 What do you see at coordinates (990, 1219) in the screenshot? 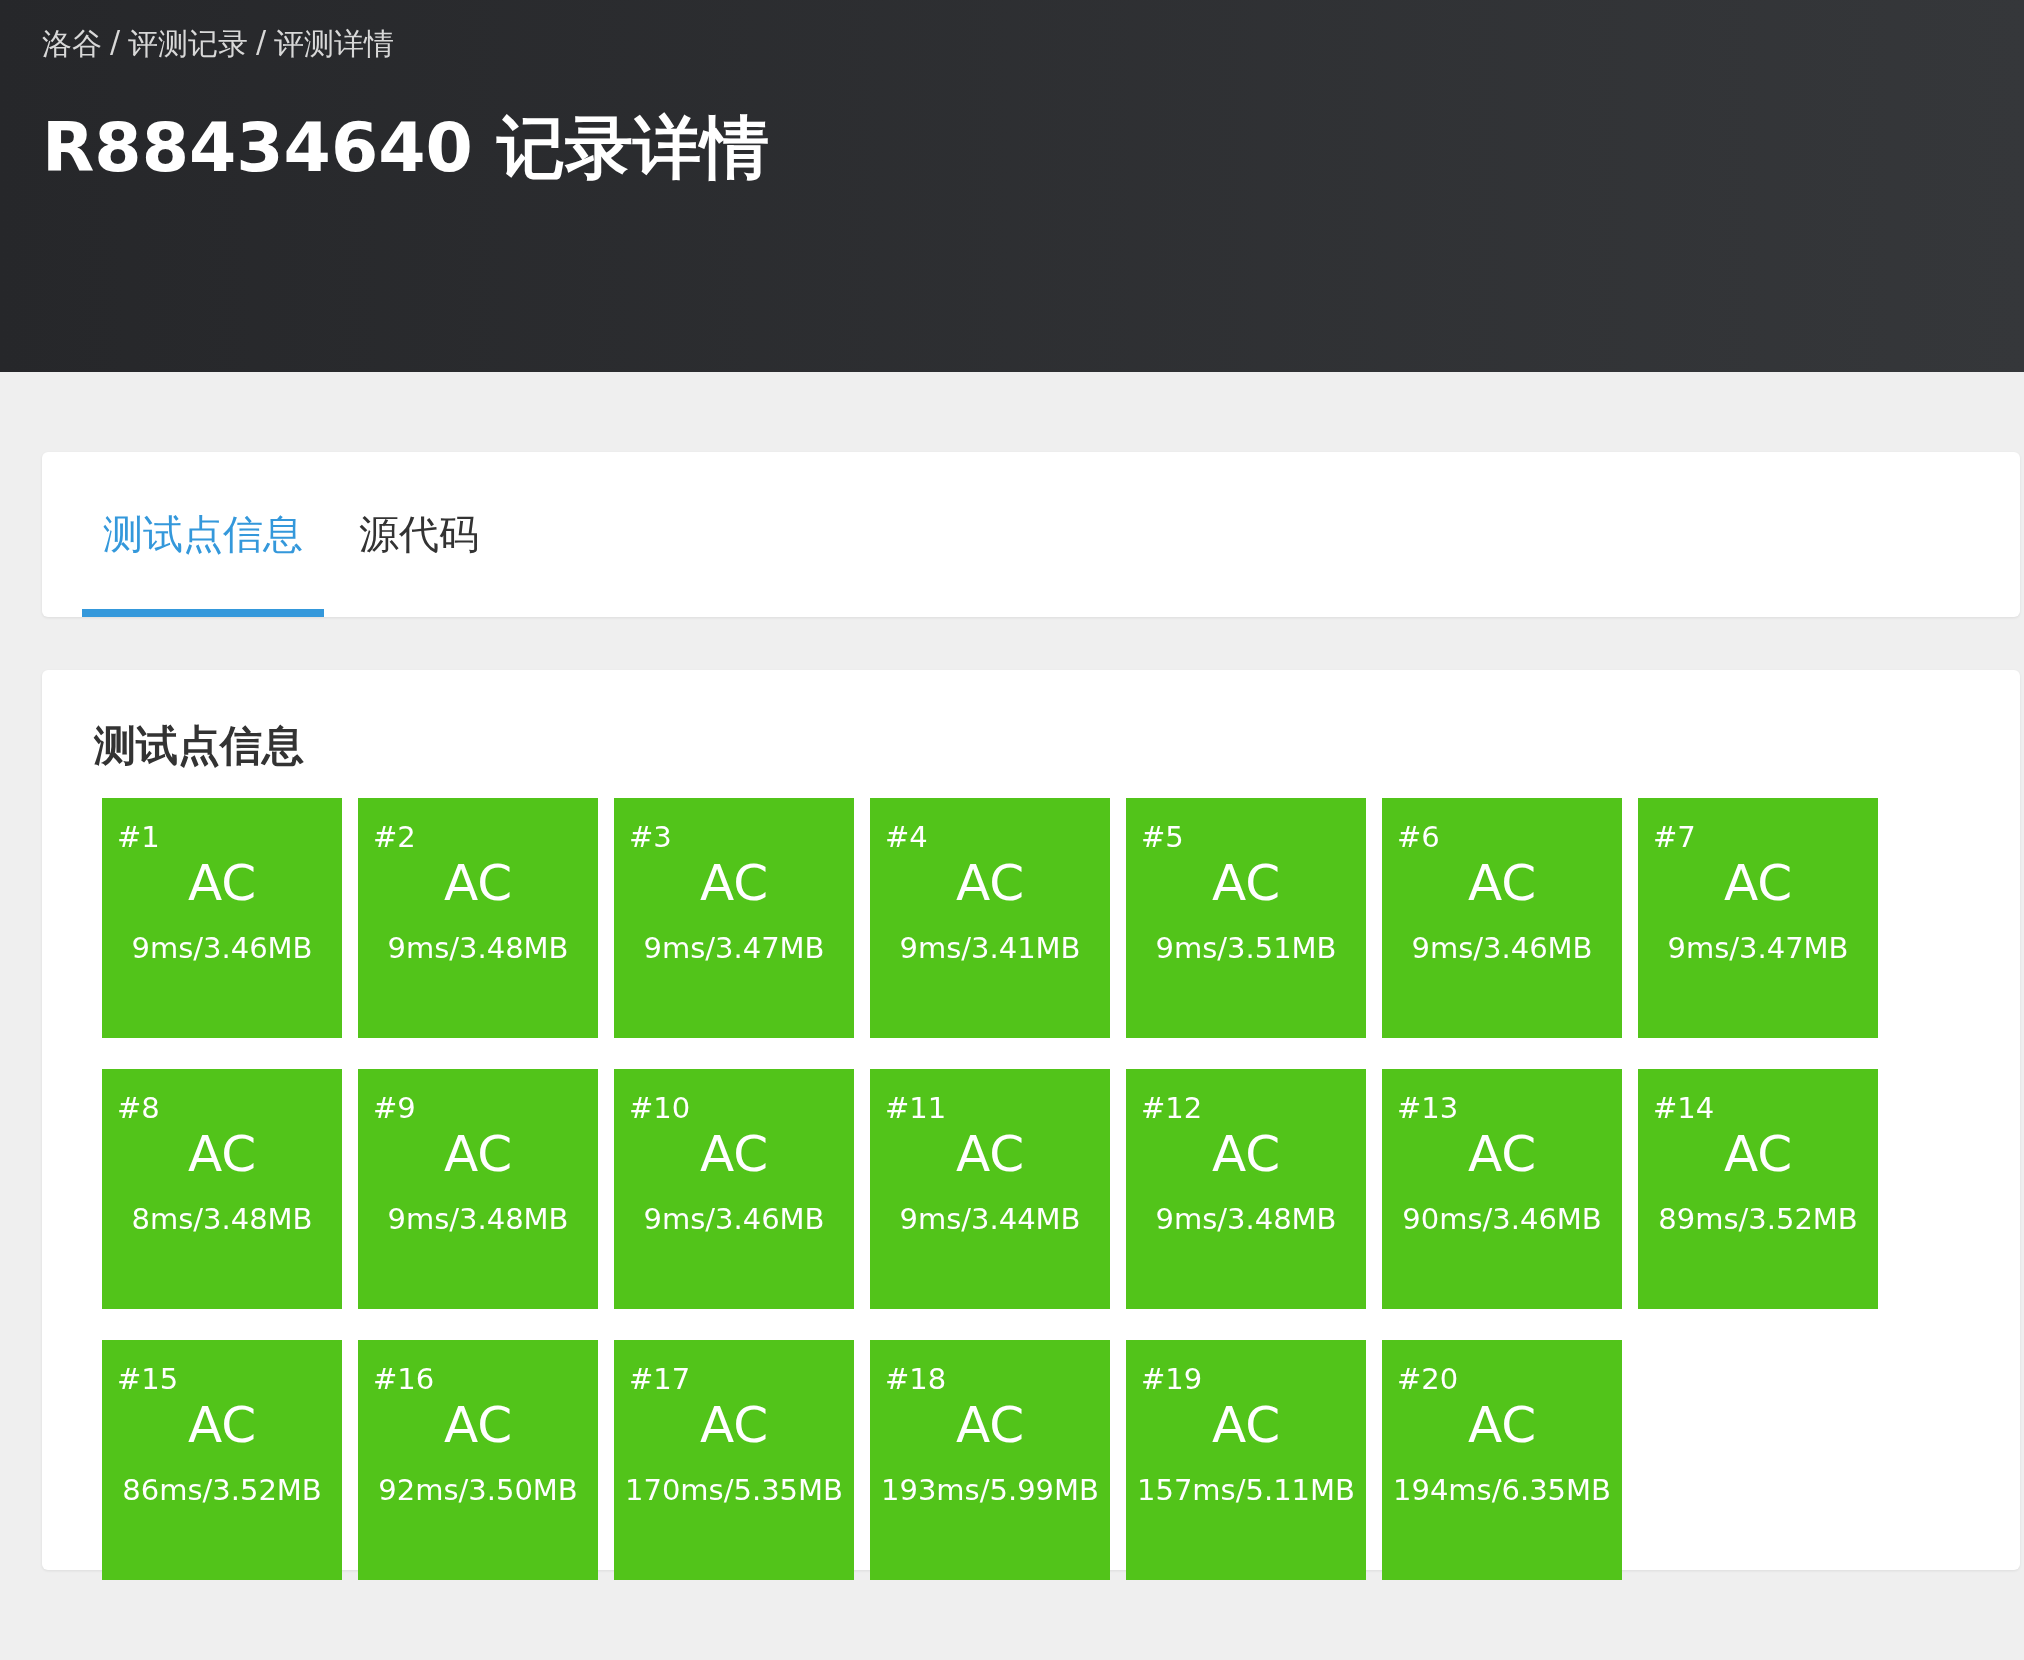
I see `case-detail: 9ms/3.44MB` at bounding box center [990, 1219].